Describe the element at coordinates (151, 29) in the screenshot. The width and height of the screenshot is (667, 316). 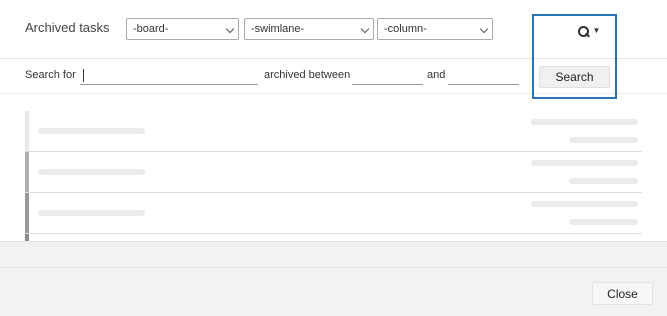
I see `board-select-value: -board-` at that location.